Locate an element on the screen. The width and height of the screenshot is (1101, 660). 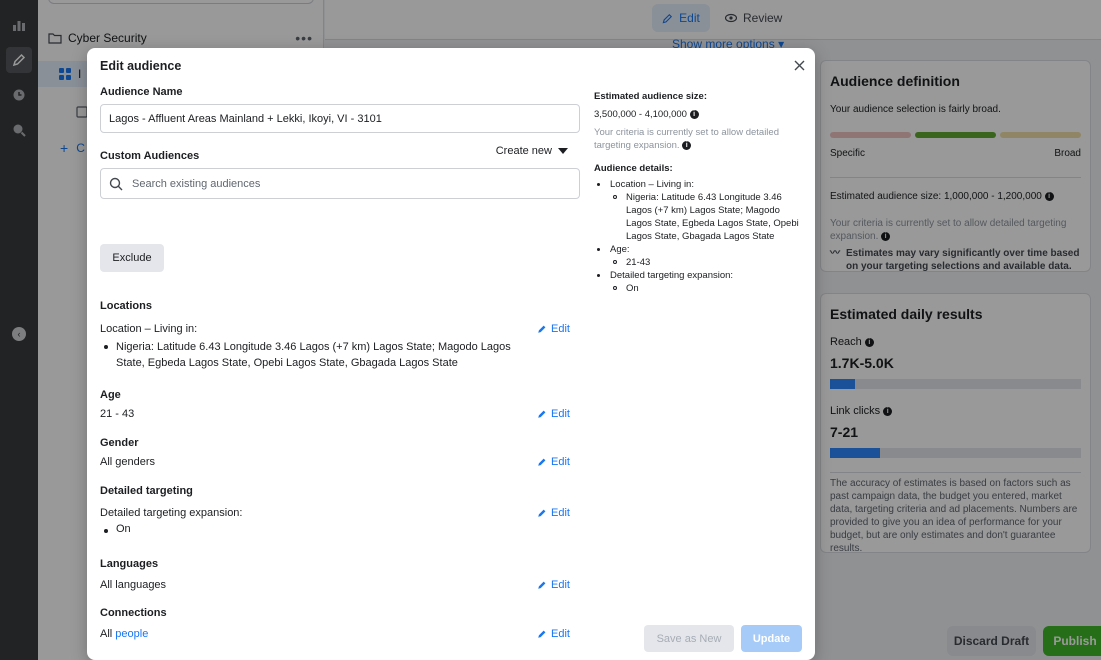
close-icon is located at coordinates (799, 65).